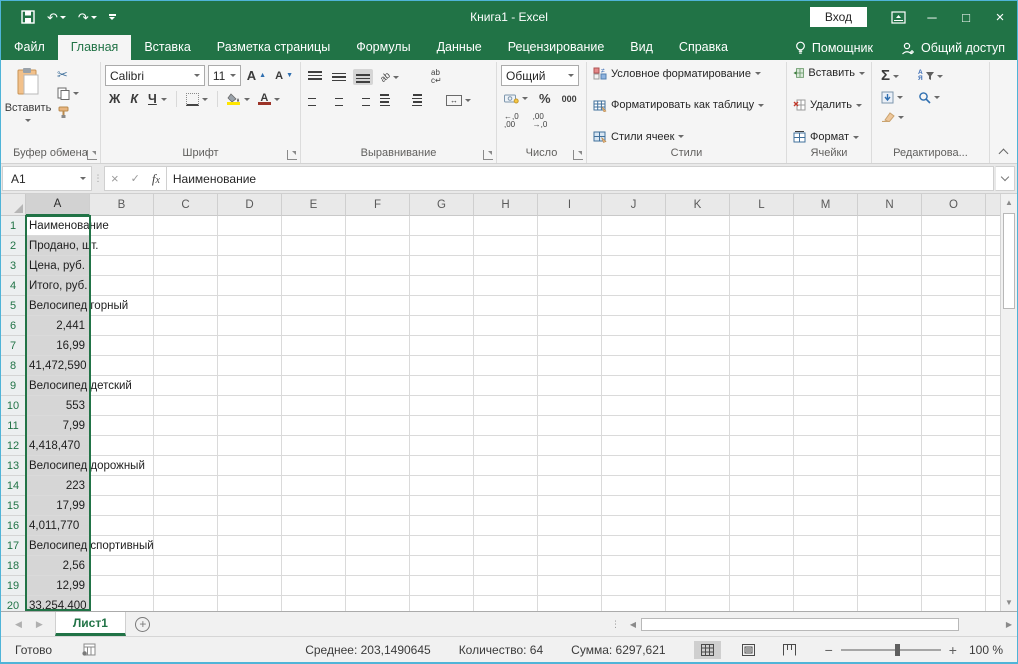  What do you see at coordinates (13, 326) in the screenshot?
I see `row-header-6: 6` at bounding box center [13, 326].